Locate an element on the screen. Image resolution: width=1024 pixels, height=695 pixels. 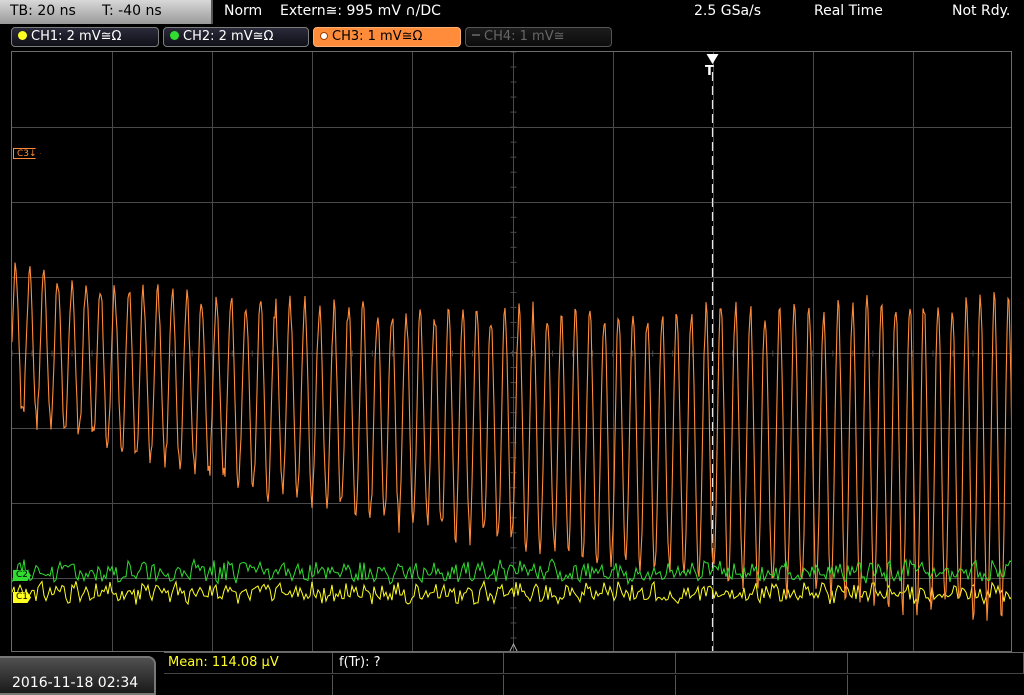
tab-ch2: CH2: 2 mV≅Ω is located at coordinates (236, 37).